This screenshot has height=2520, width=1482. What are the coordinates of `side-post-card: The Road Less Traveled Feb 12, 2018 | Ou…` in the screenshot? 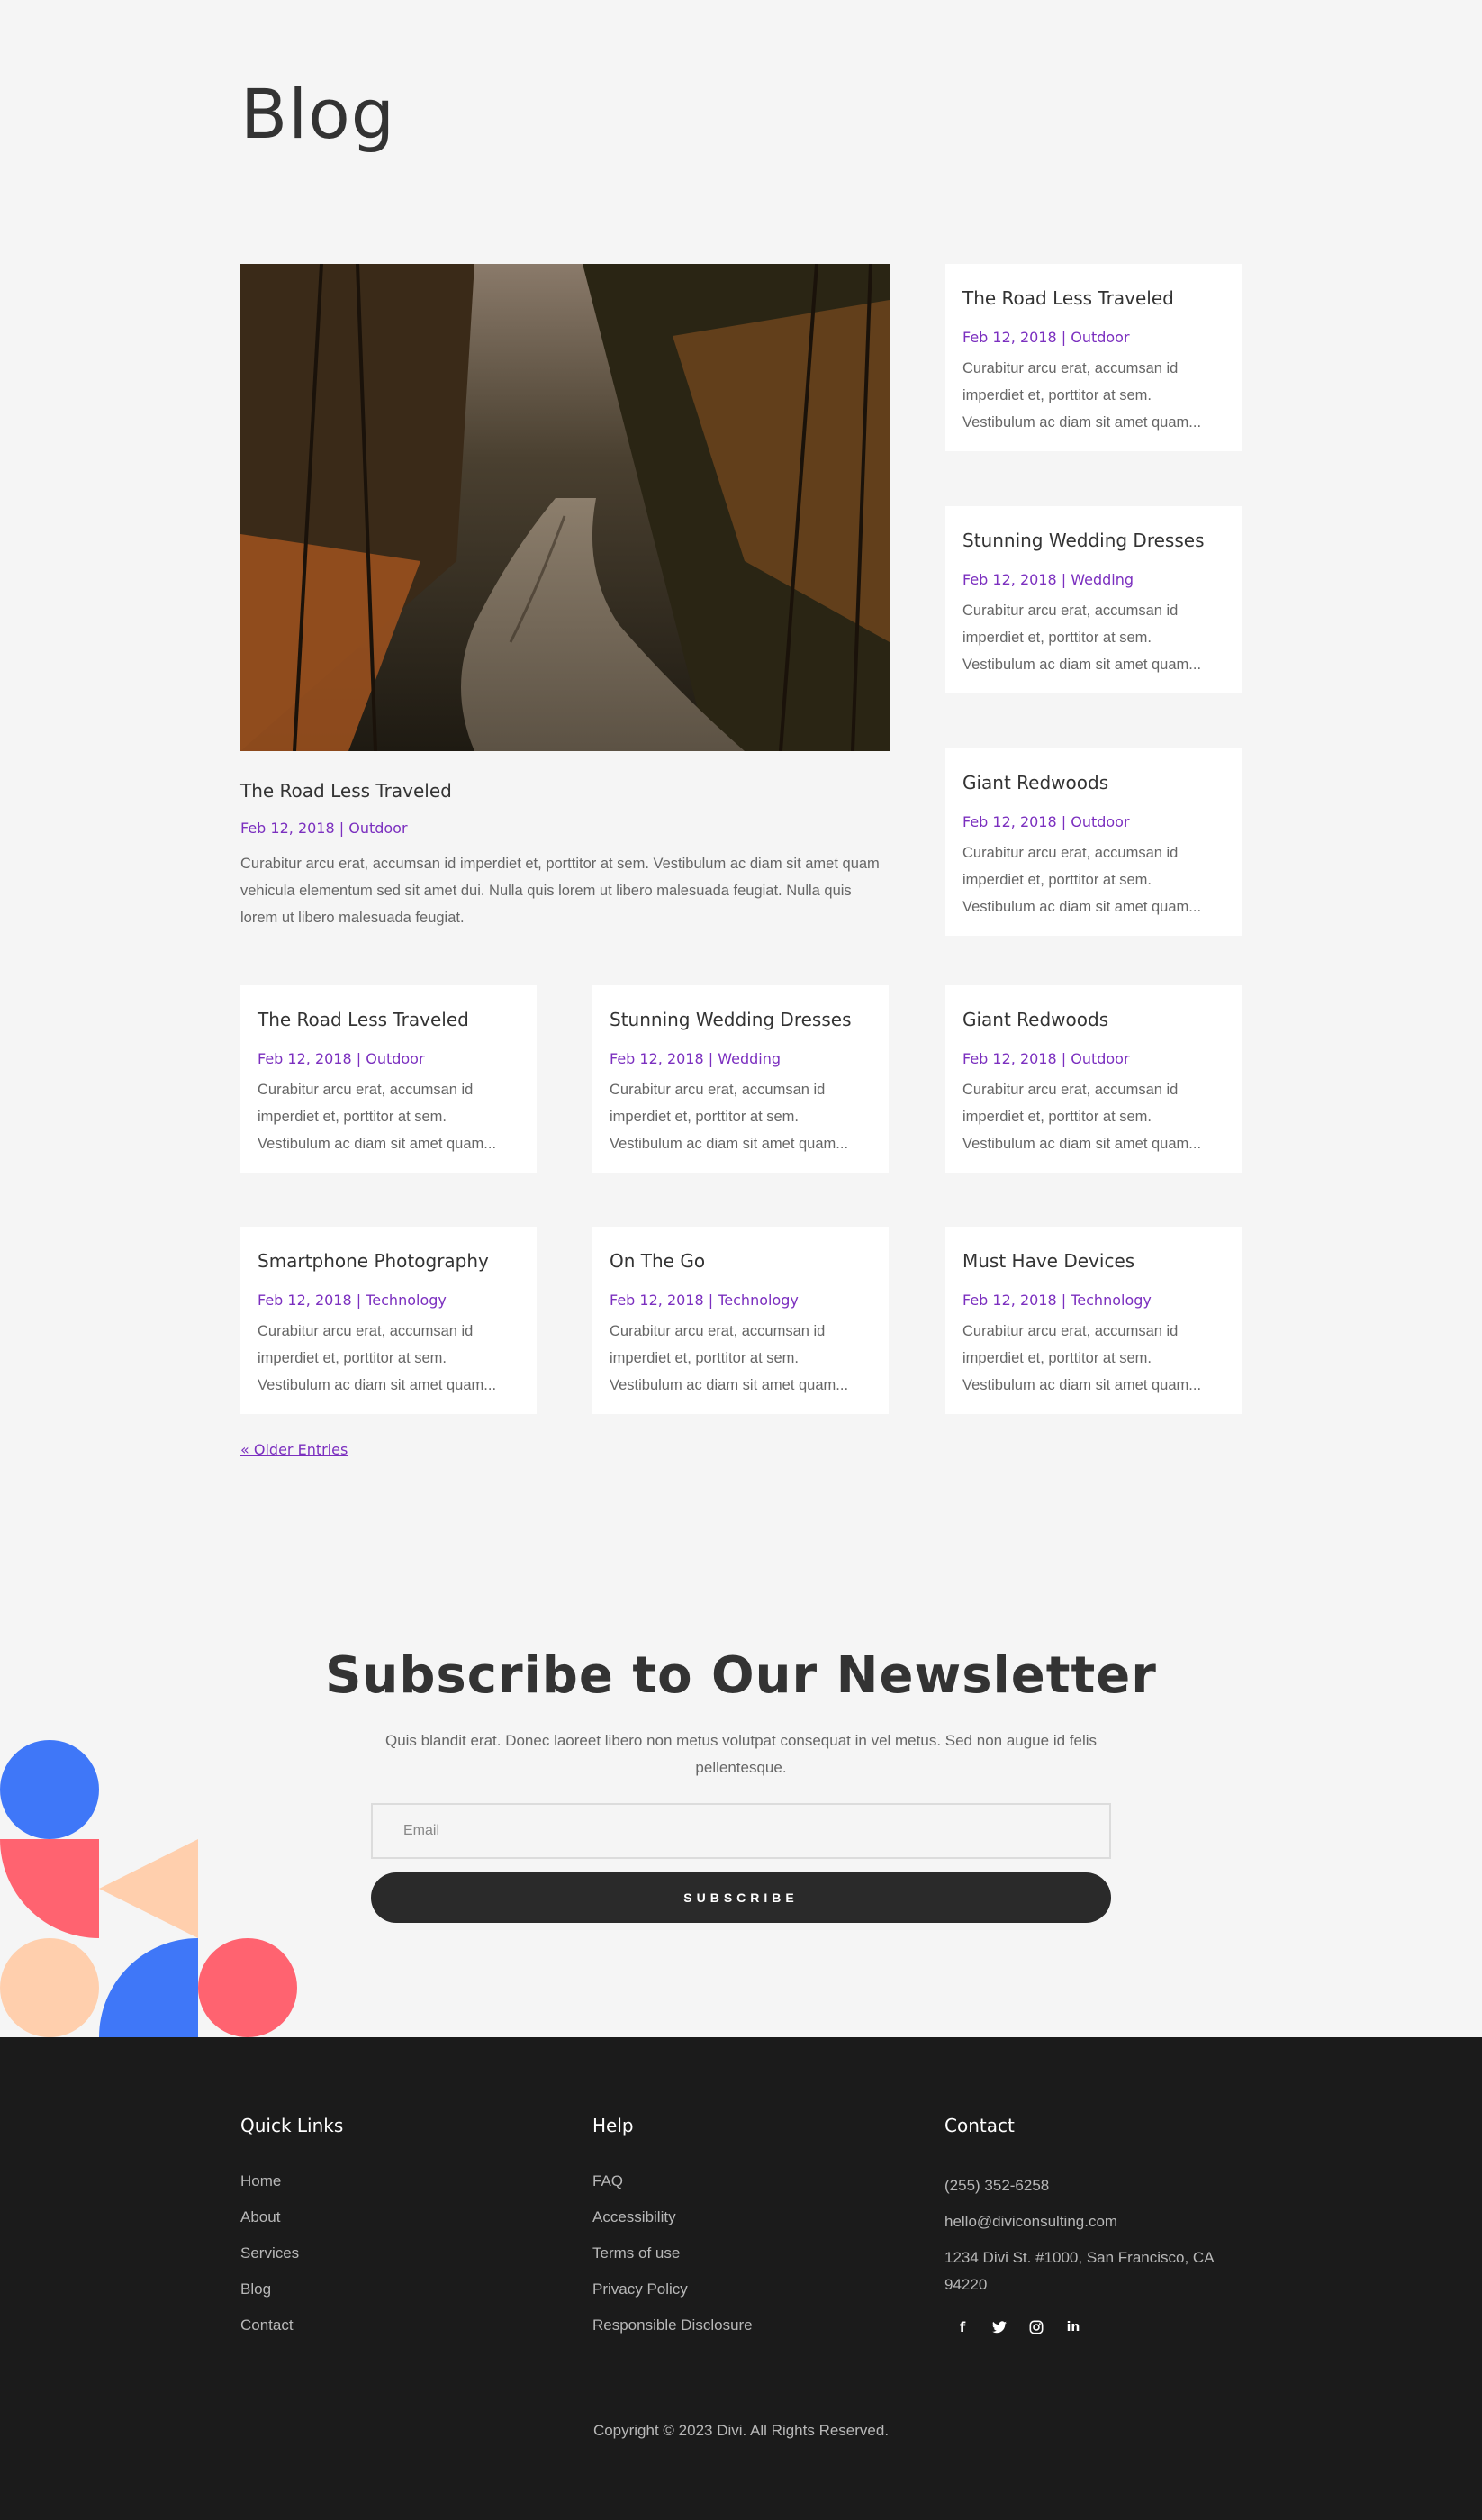 It's located at (1093, 358).